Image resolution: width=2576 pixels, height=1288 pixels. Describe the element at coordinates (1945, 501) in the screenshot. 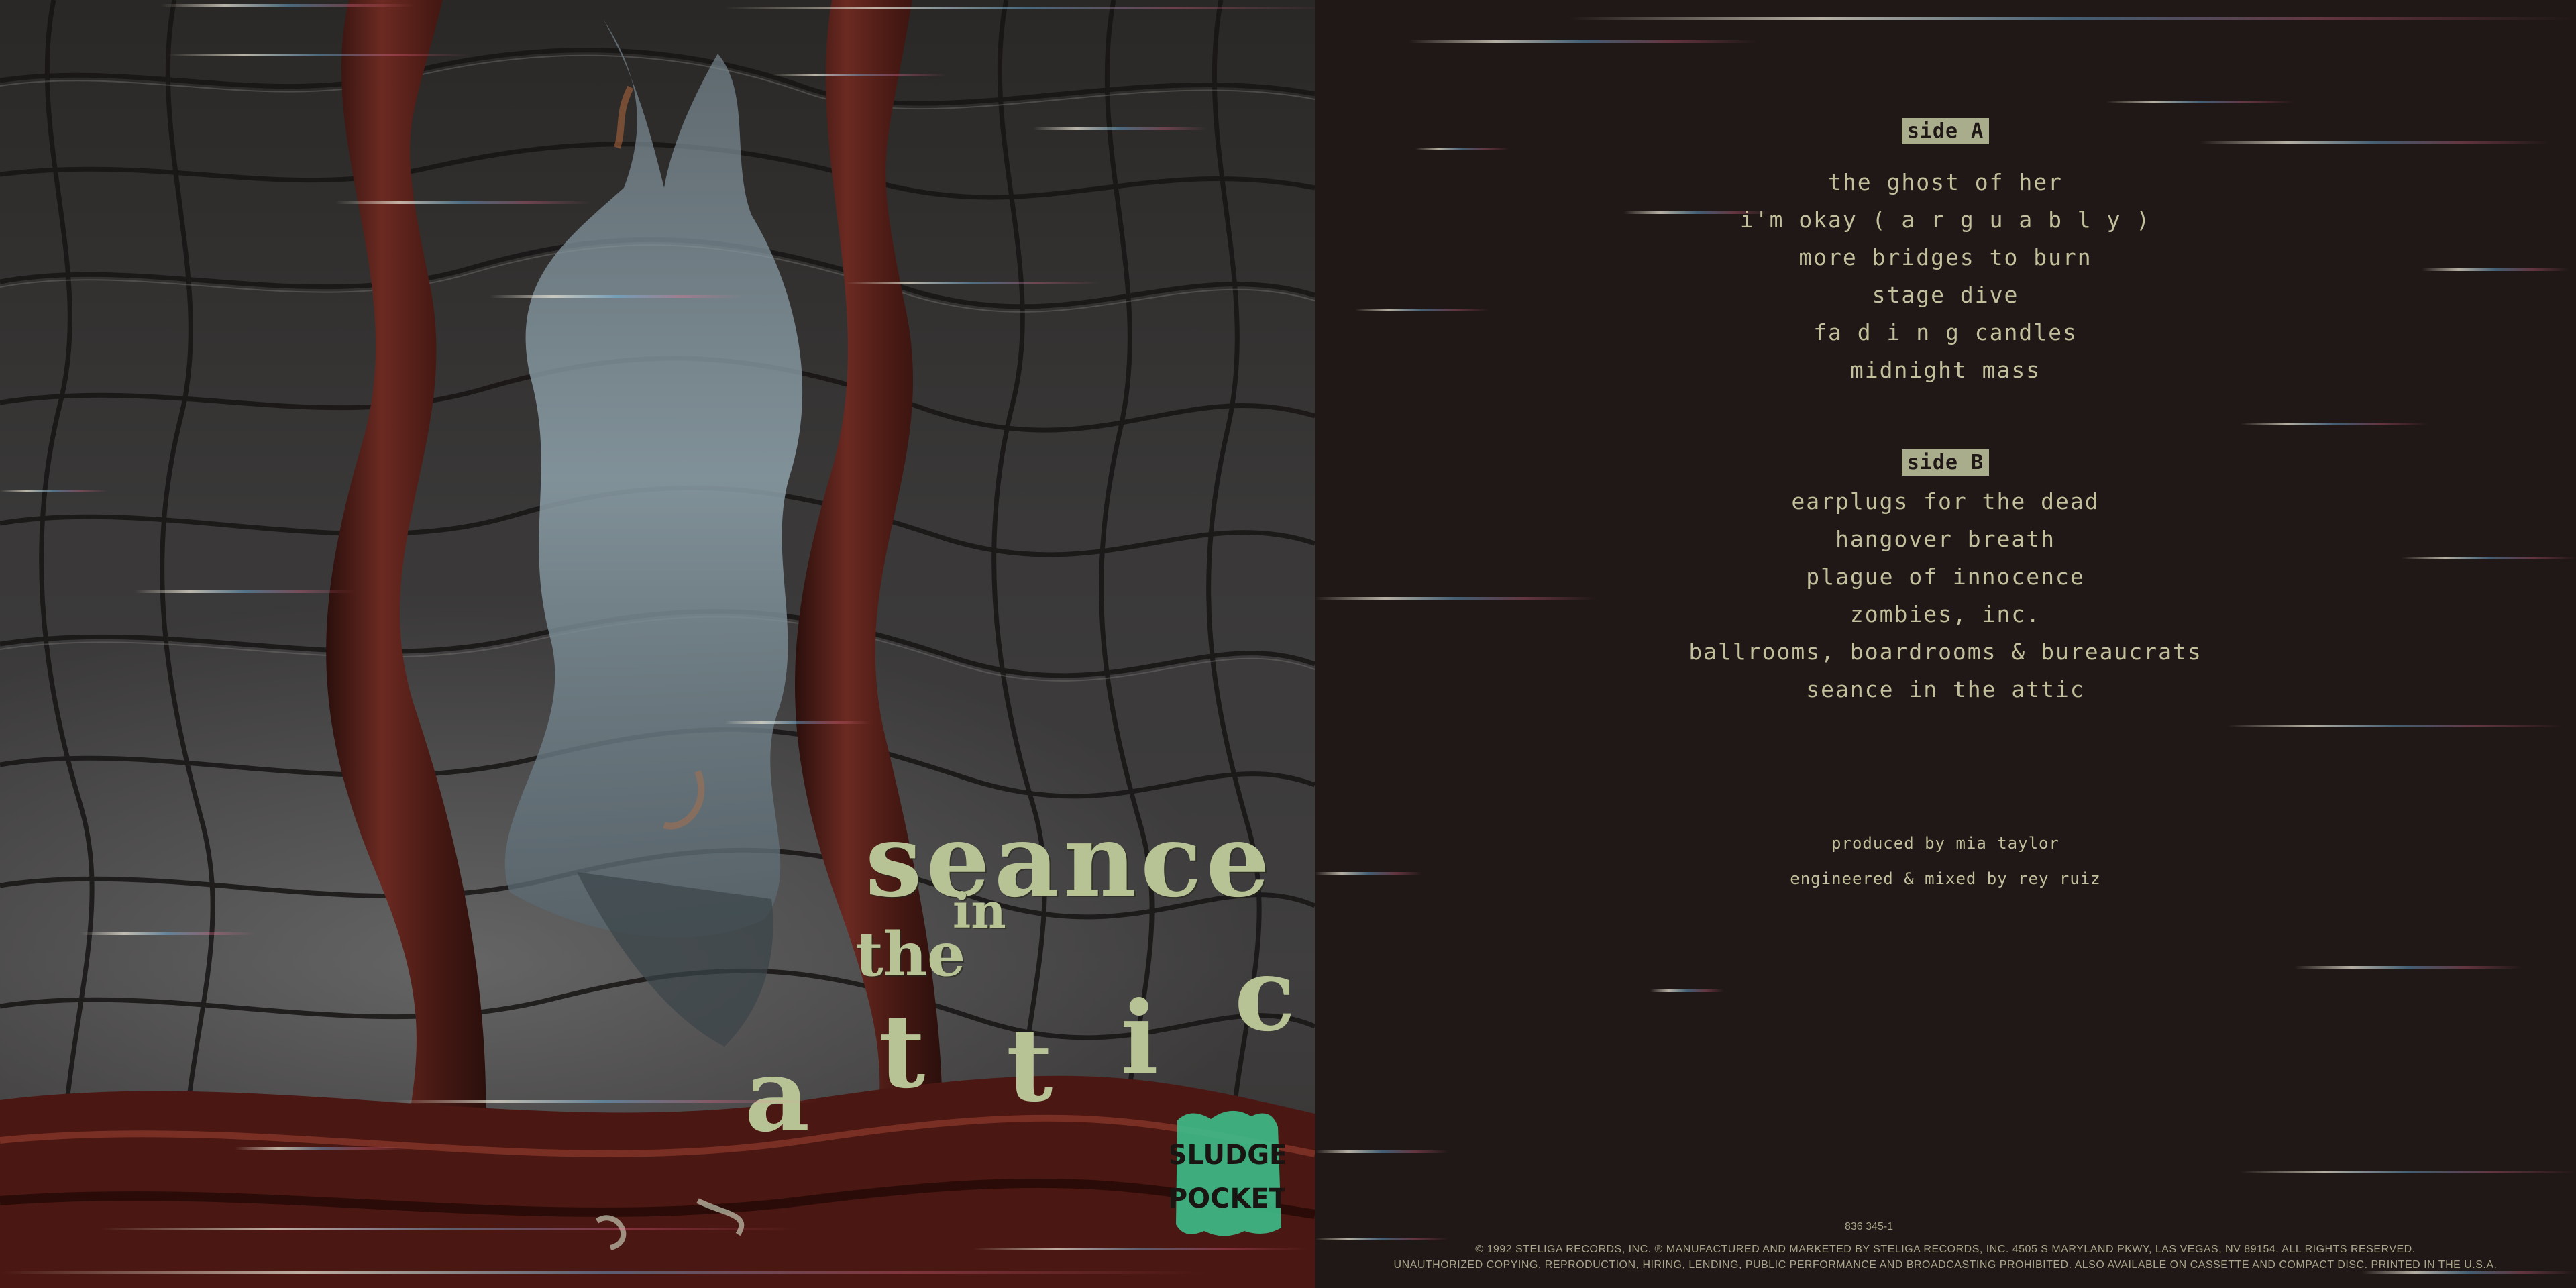

I see `track-item: earplugs for the dead` at that location.